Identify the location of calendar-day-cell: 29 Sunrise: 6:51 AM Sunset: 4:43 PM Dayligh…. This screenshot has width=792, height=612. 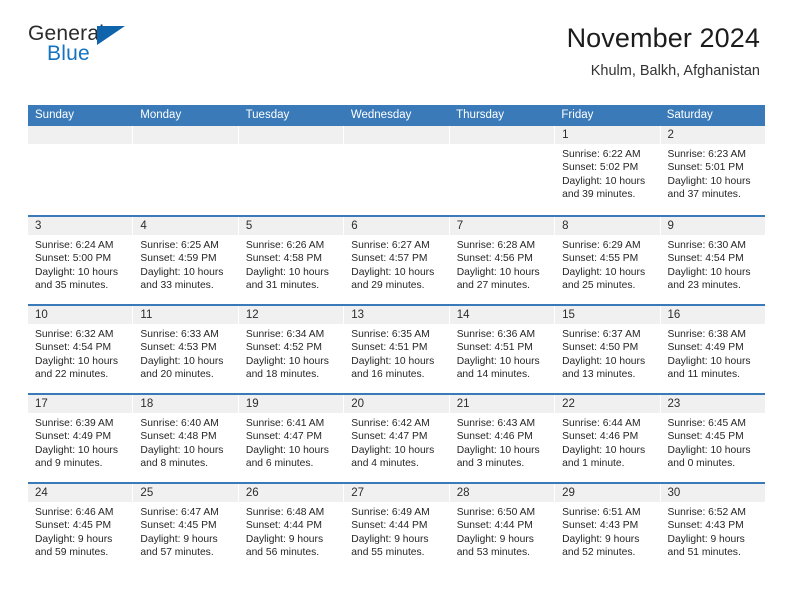
(608, 527).